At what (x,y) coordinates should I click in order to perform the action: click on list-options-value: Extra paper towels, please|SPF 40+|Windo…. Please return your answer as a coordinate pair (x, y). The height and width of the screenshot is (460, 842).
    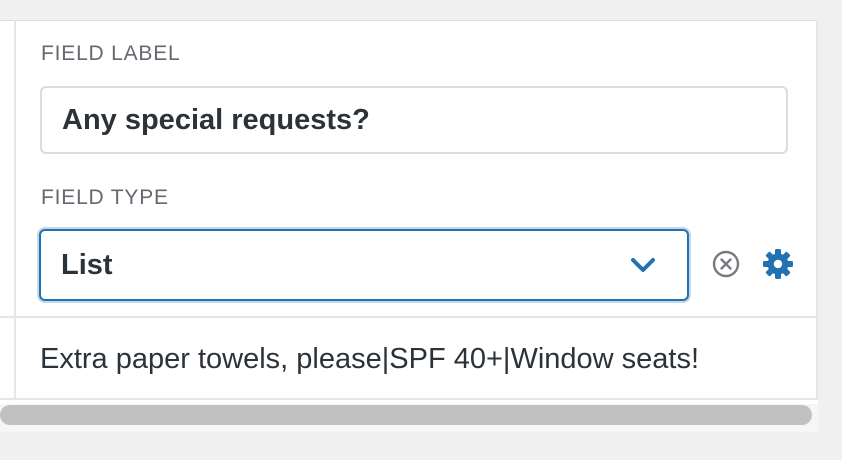
    Looking at the image, I should click on (370, 359).